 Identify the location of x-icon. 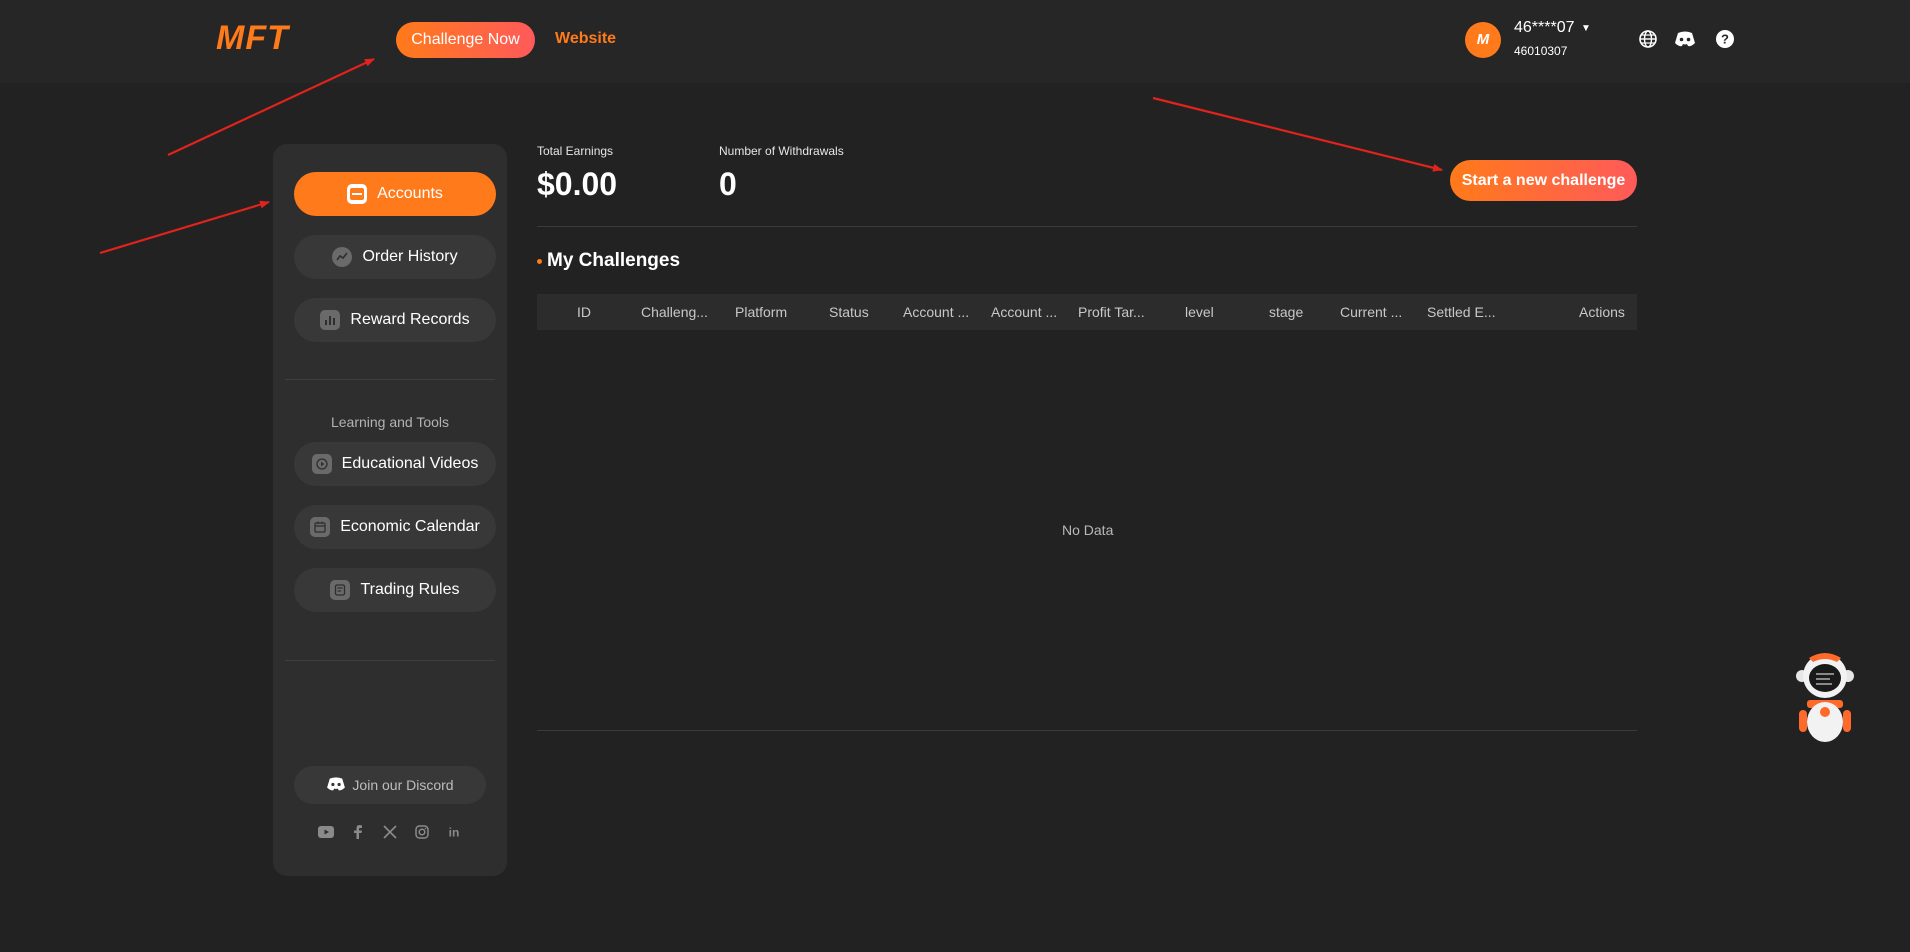
(390, 832).